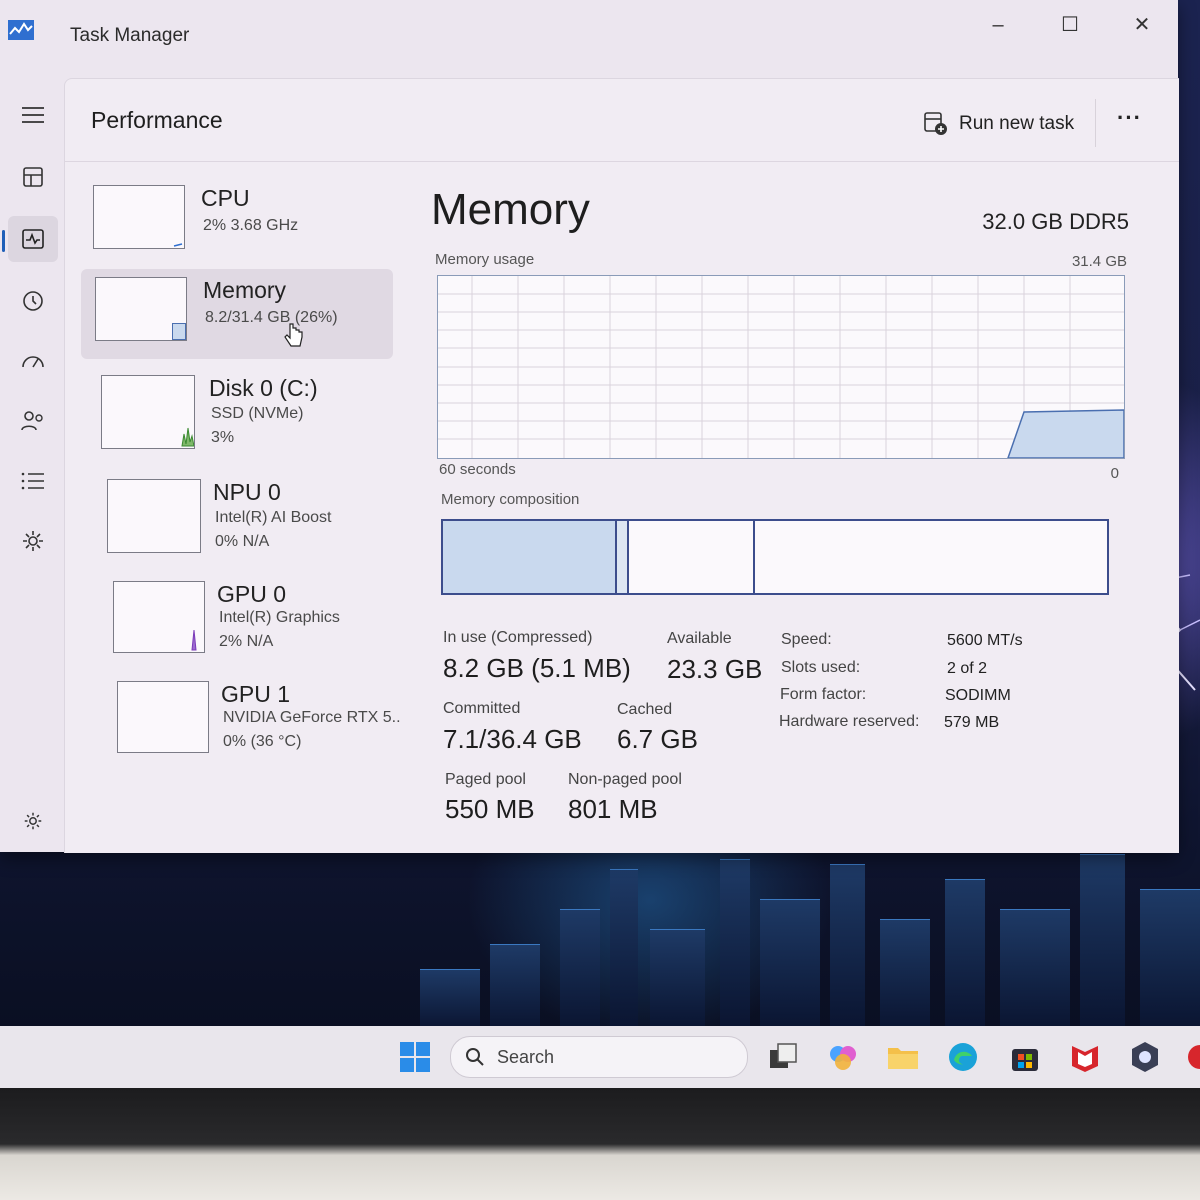 Image resolution: width=1200 pixels, height=1200 pixels. Describe the element at coordinates (262, 741) in the screenshot. I see `device-usage: 0% (36 °C)` at that location.